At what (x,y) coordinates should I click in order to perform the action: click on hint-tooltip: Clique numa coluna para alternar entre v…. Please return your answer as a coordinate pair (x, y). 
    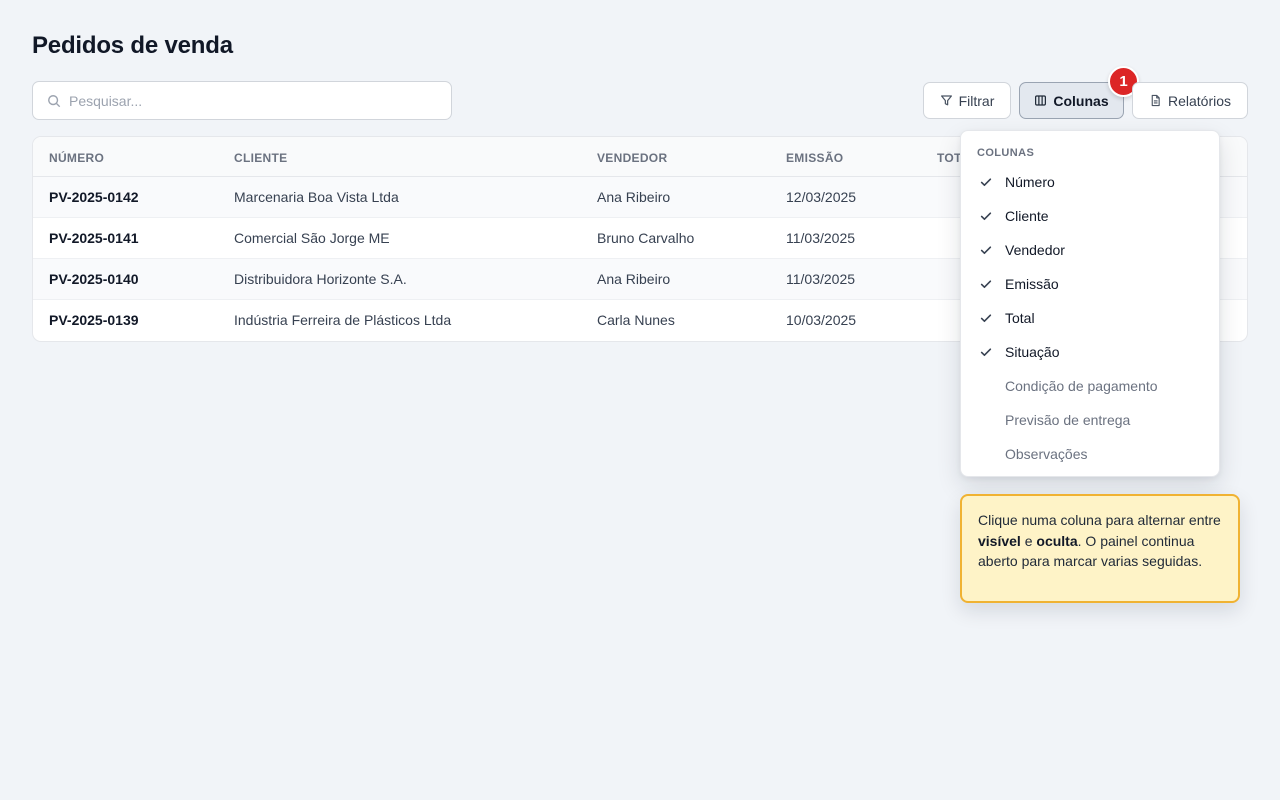
    Looking at the image, I should click on (1100, 548).